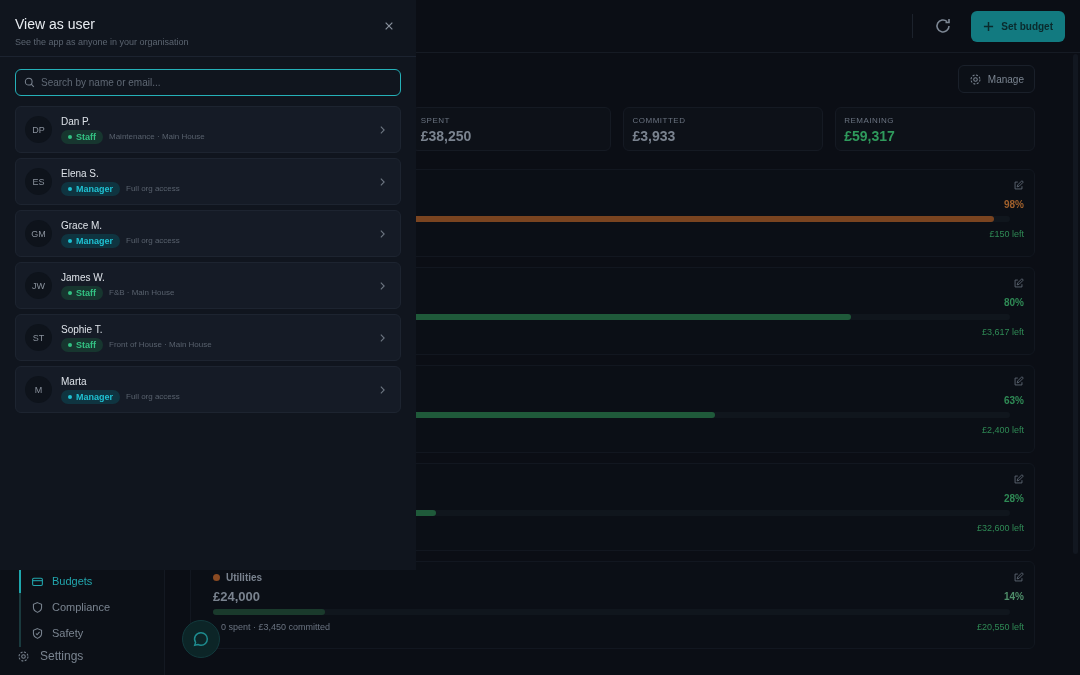  I want to click on user-name: Elena S., so click(80, 173).